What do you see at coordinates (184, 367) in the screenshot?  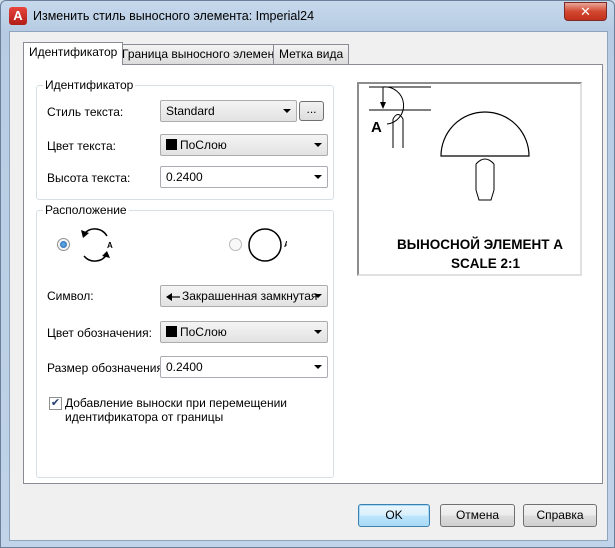 I see `marker-size-value: 0.2400` at bounding box center [184, 367].